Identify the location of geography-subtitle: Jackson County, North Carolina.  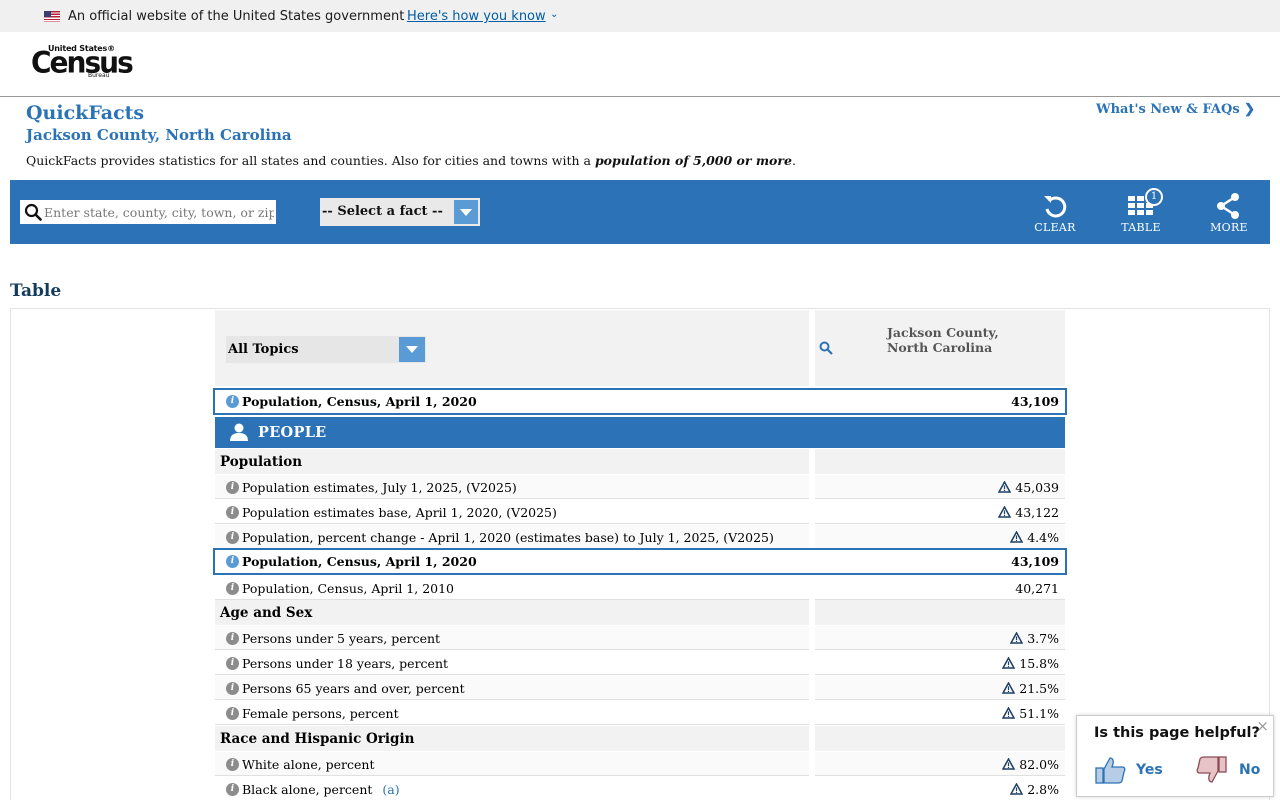
(159, 135).